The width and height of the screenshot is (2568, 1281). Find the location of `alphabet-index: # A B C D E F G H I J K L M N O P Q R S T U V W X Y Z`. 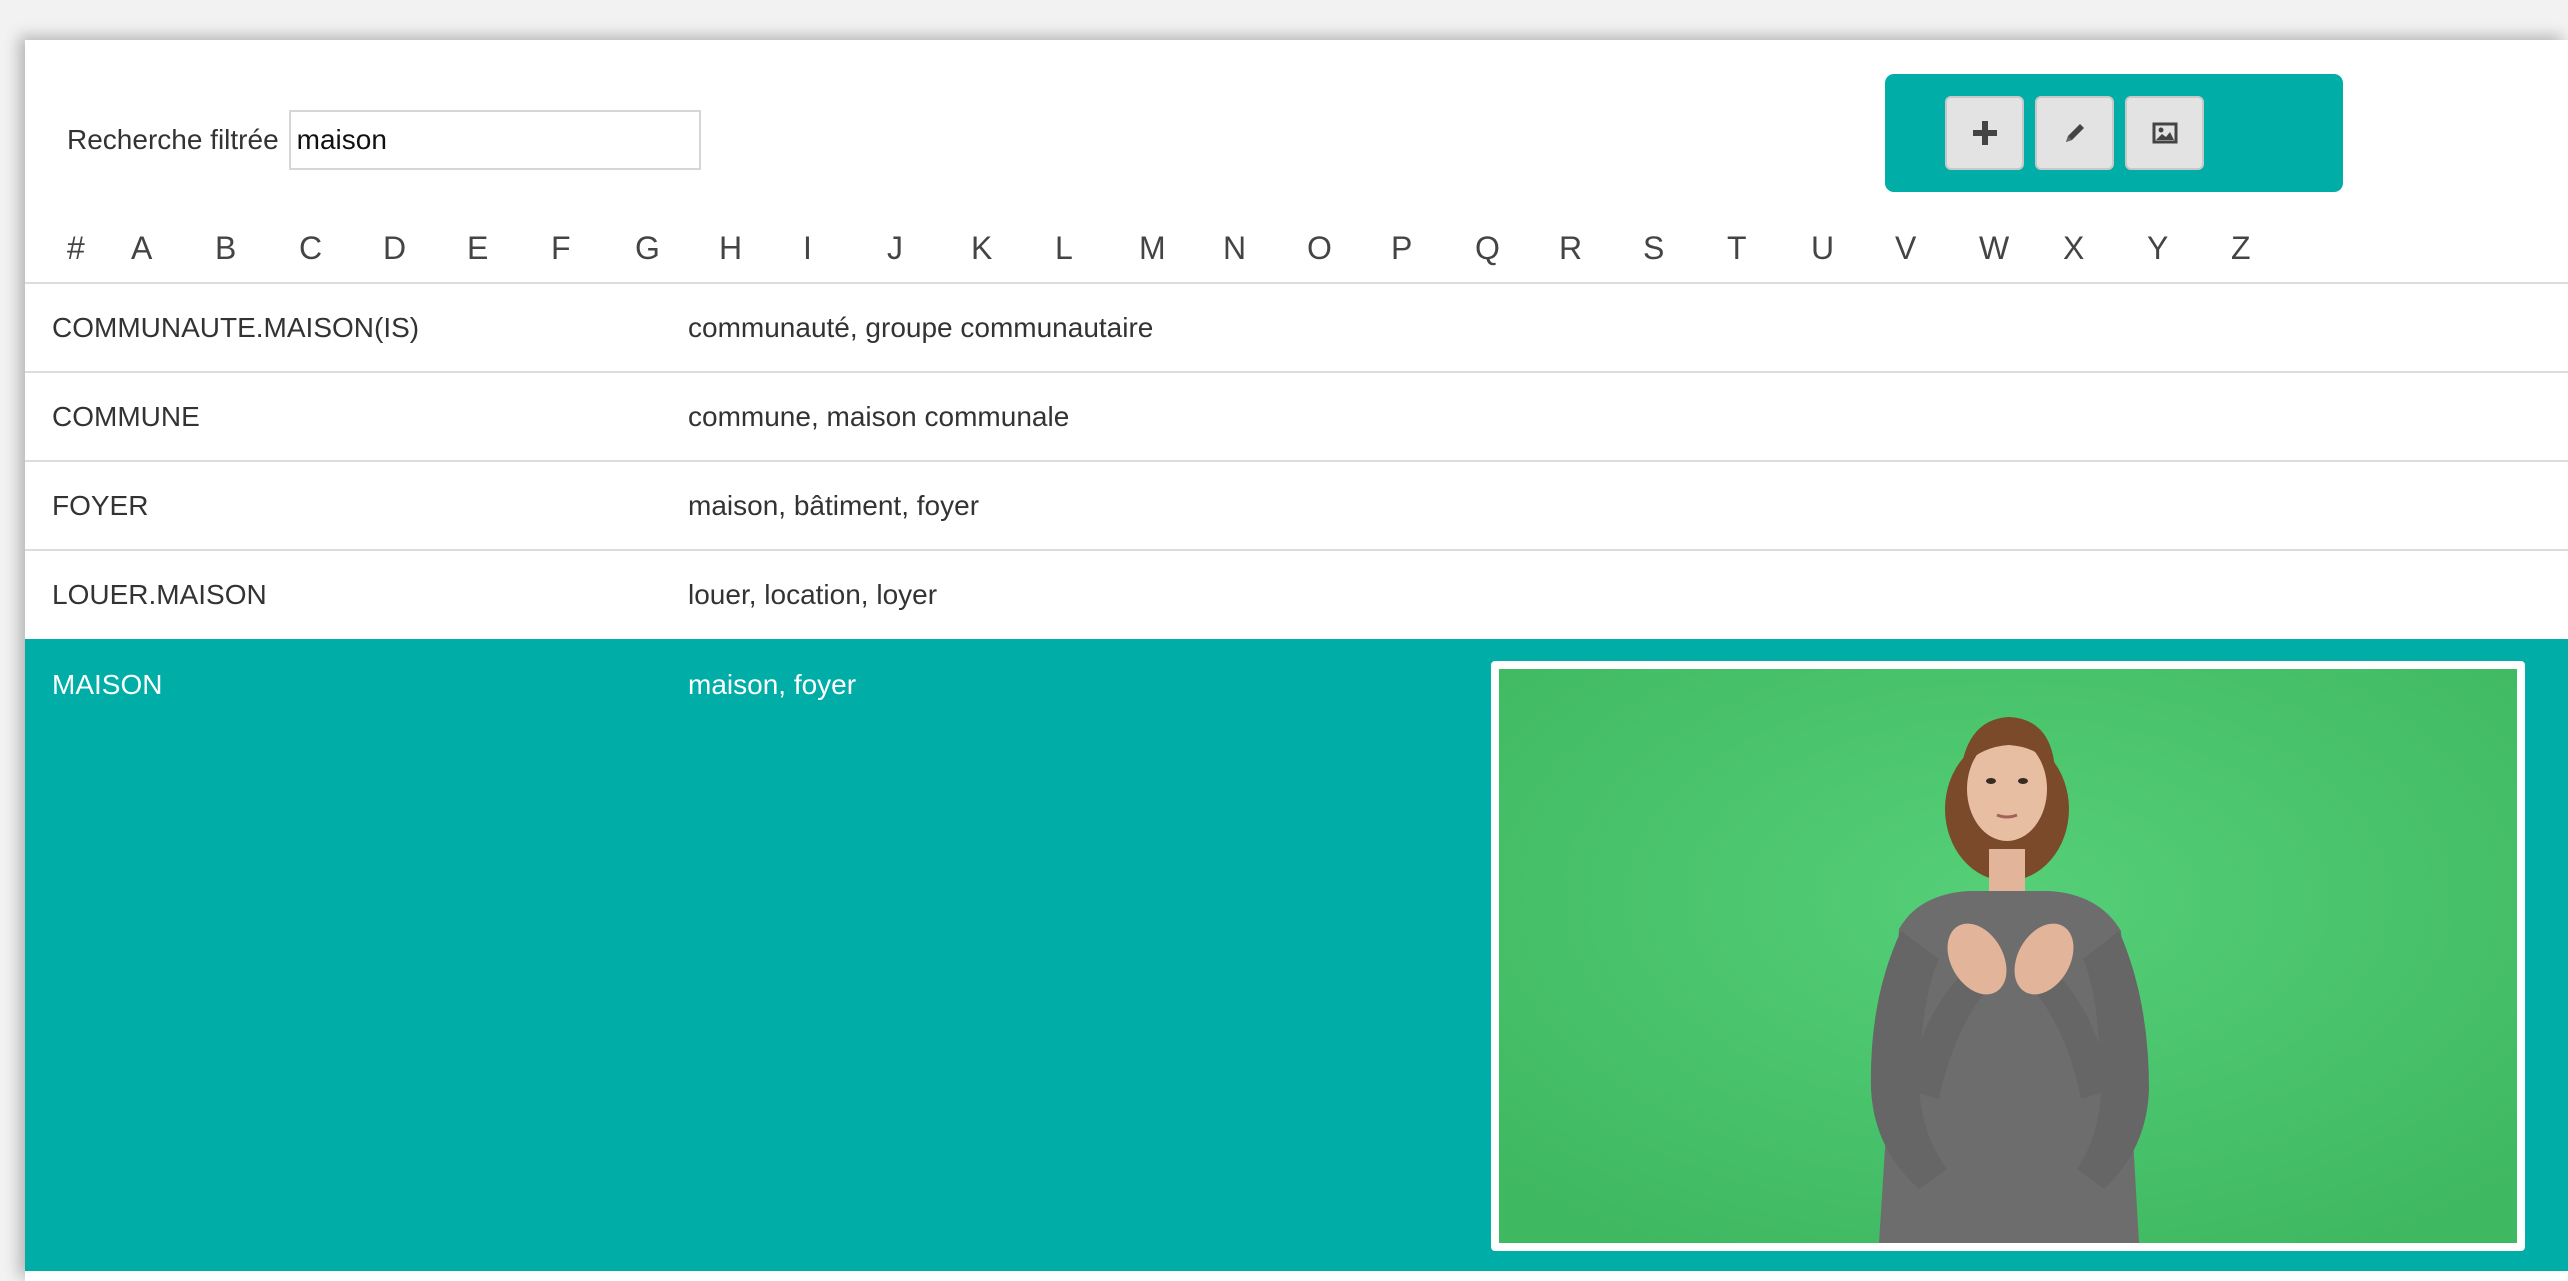

alphabet-index: # A B C D E F G H I J K L M N O P Q R S T U V W X Y Z is located at coordinates (1186, 248).